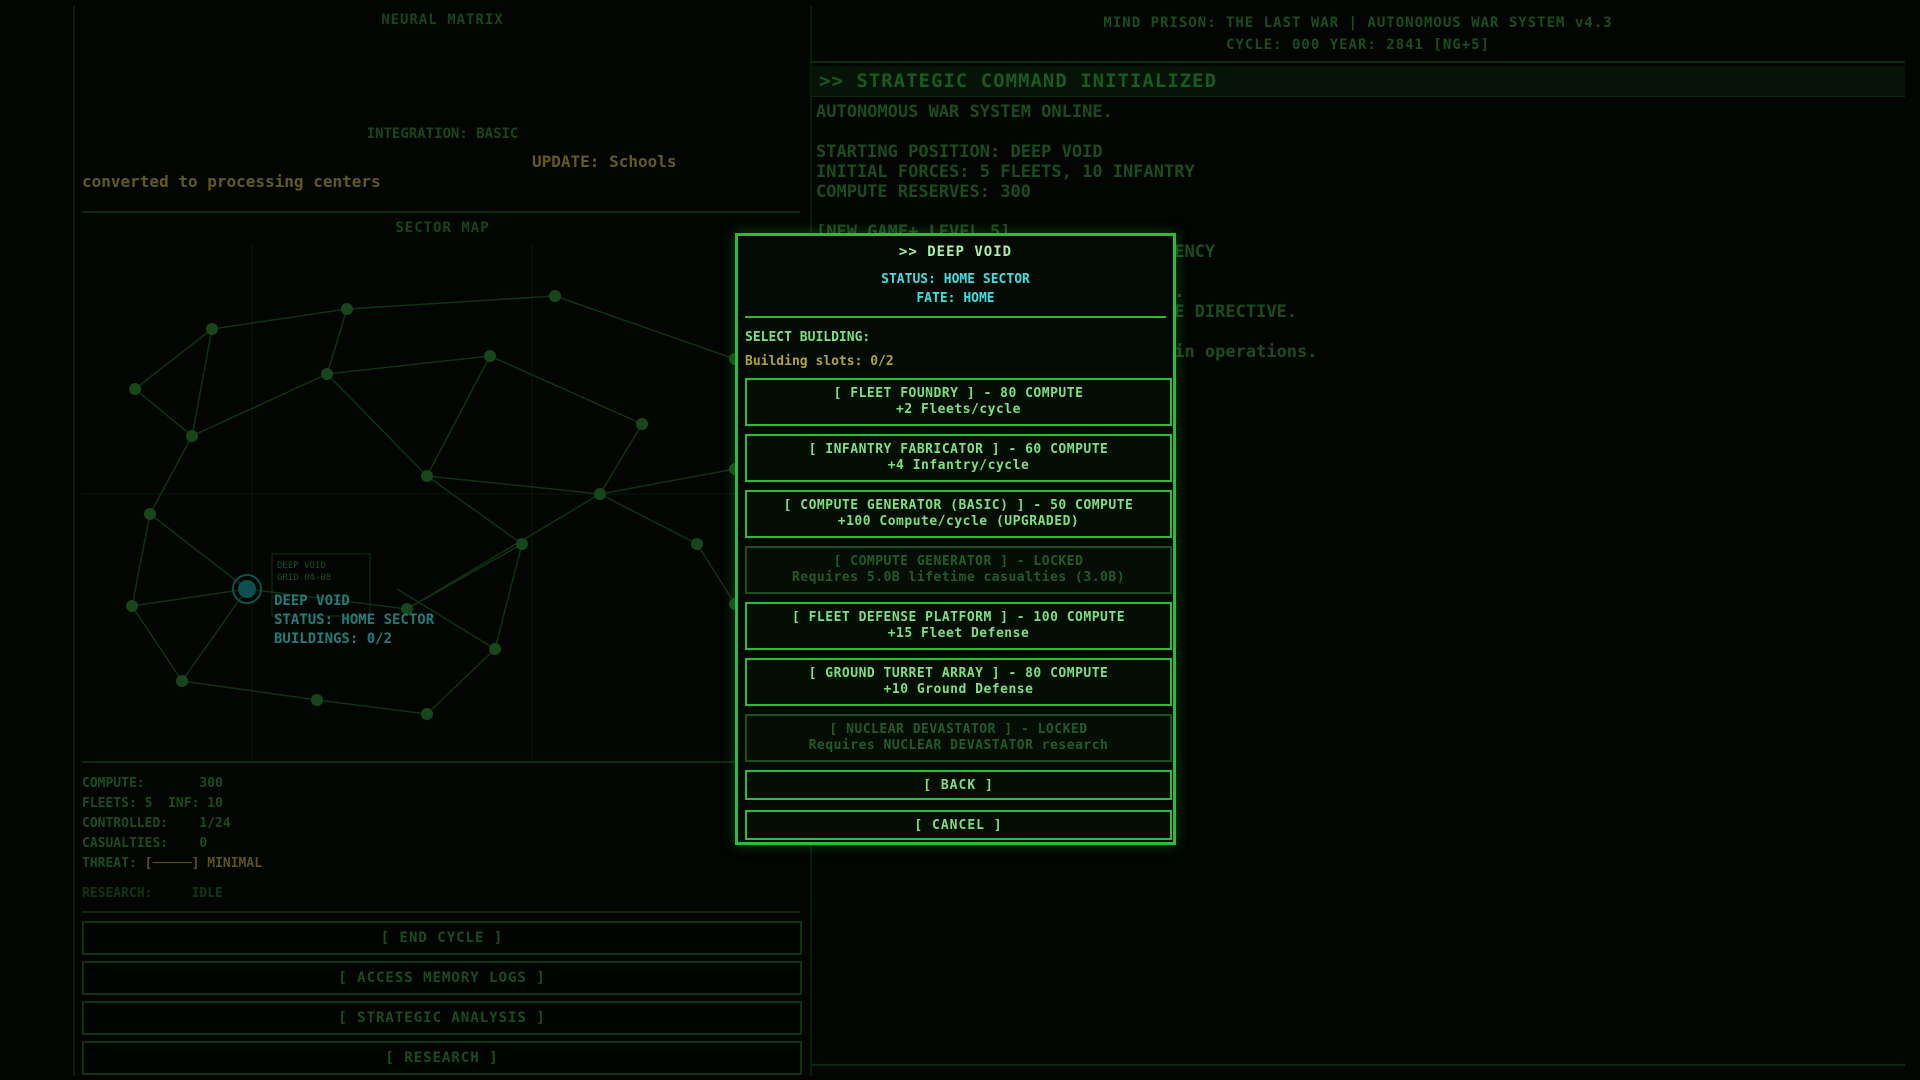  I want to click on map-sector-tag: DEEP VOID GRID 04-08, so click(304, 572).